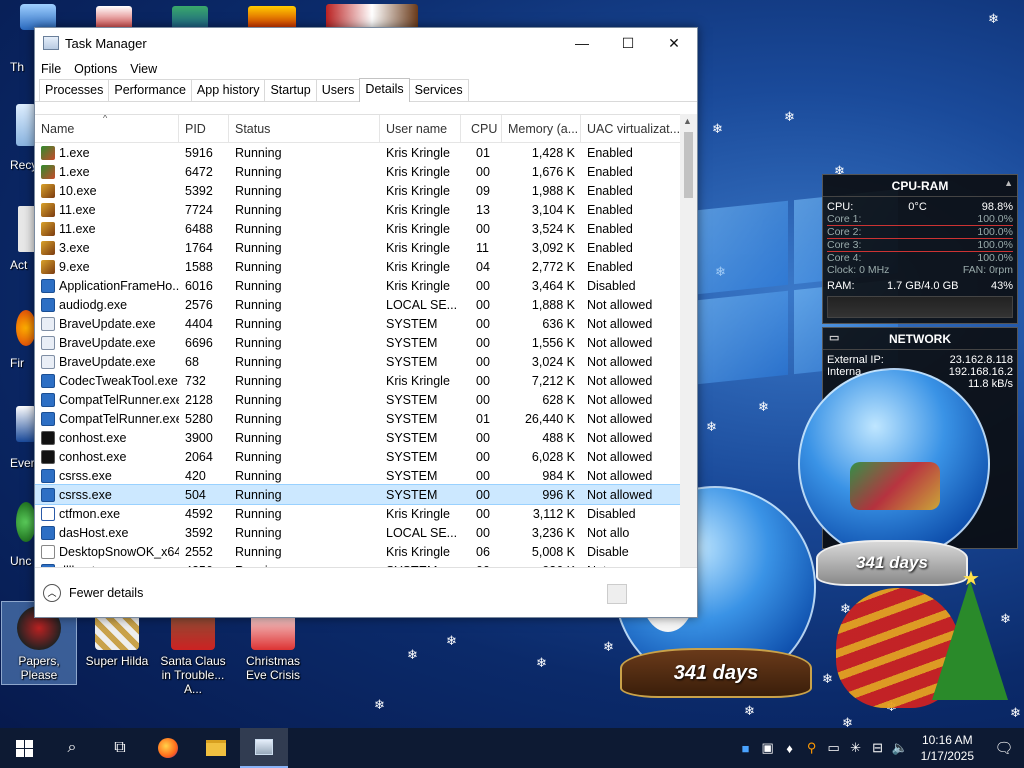  Describe the element at coordinates (558, 399) in the screenshot. I see `cell-memory: 628 K` at that location.